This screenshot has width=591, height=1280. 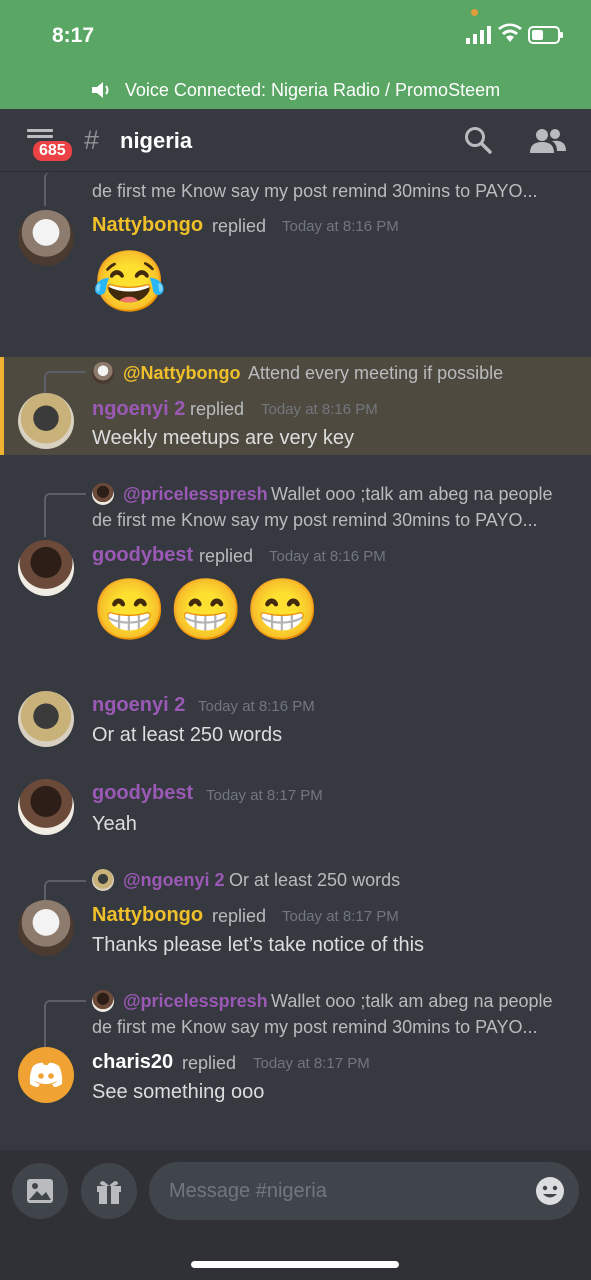 I want to click on status-time: 8:17, so click(x=73, y=35).